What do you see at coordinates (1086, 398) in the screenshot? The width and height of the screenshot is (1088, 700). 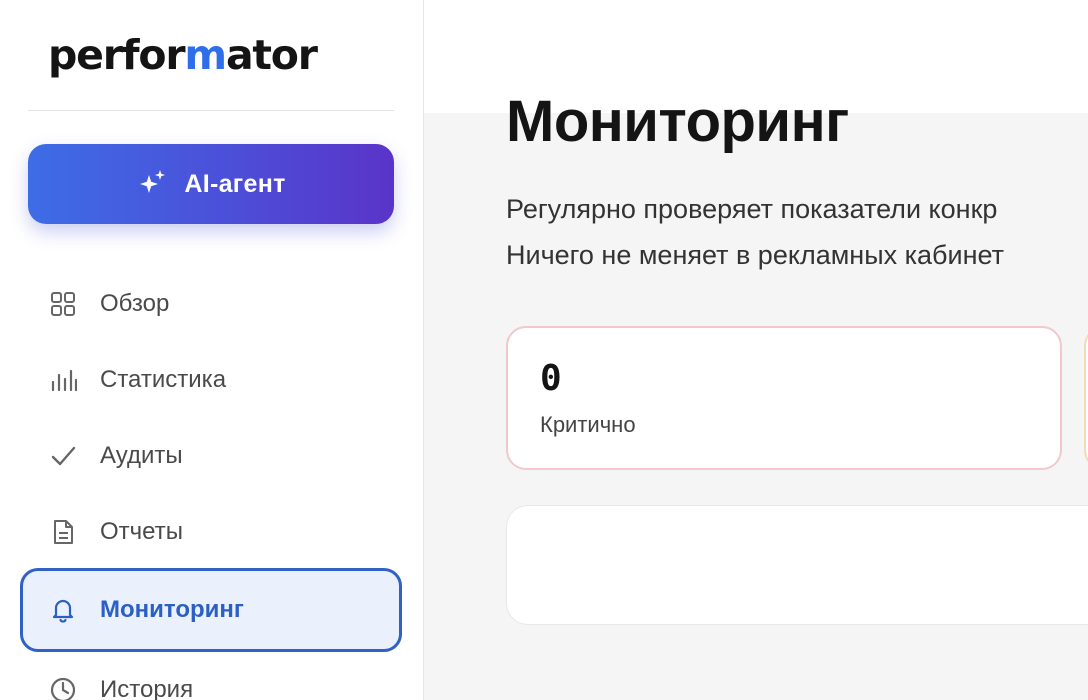 I see `stat-card-warning` at bounding box center [1086, 398].